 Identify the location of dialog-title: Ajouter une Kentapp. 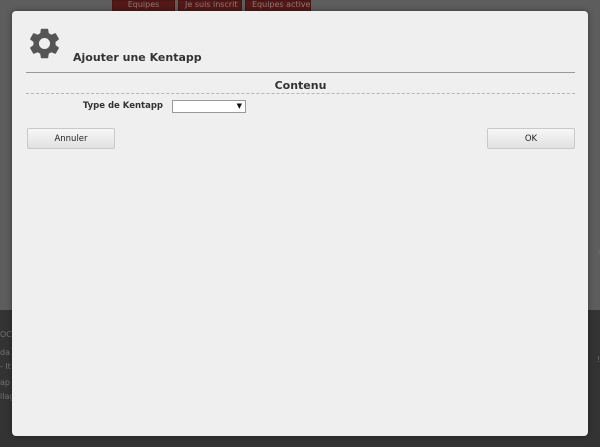
(137, 57).